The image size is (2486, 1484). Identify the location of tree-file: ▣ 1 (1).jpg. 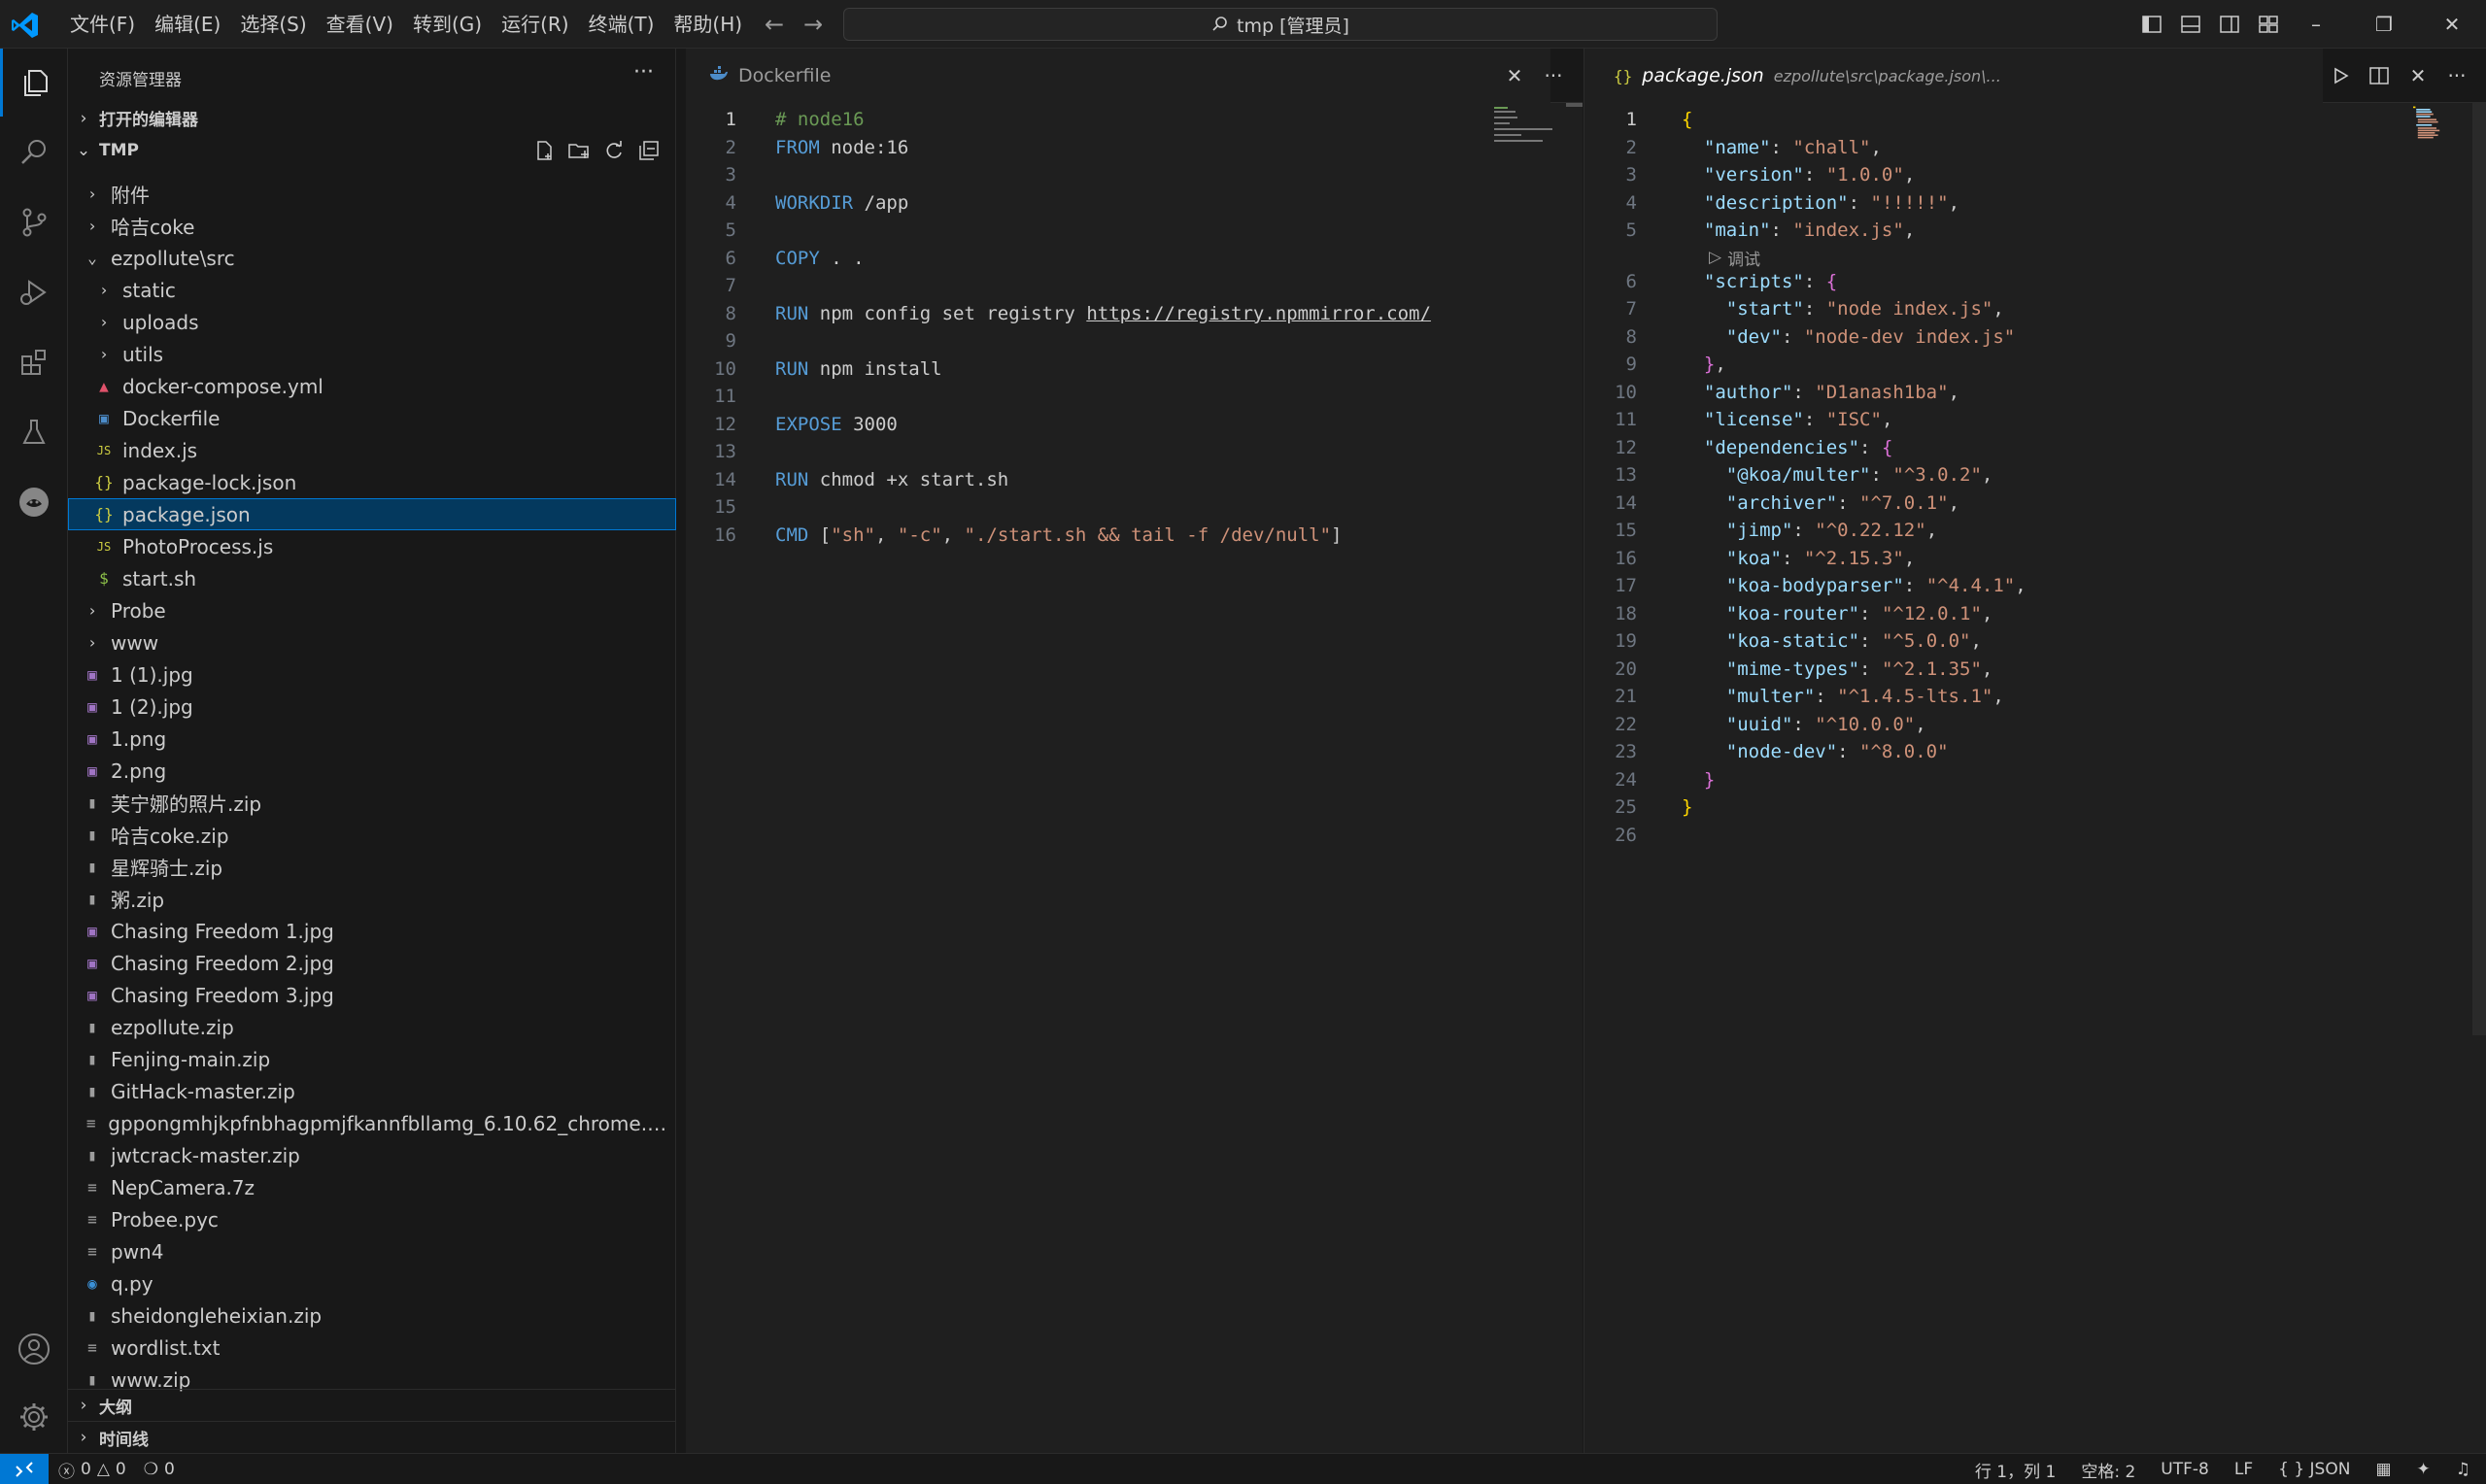
(372, 675).